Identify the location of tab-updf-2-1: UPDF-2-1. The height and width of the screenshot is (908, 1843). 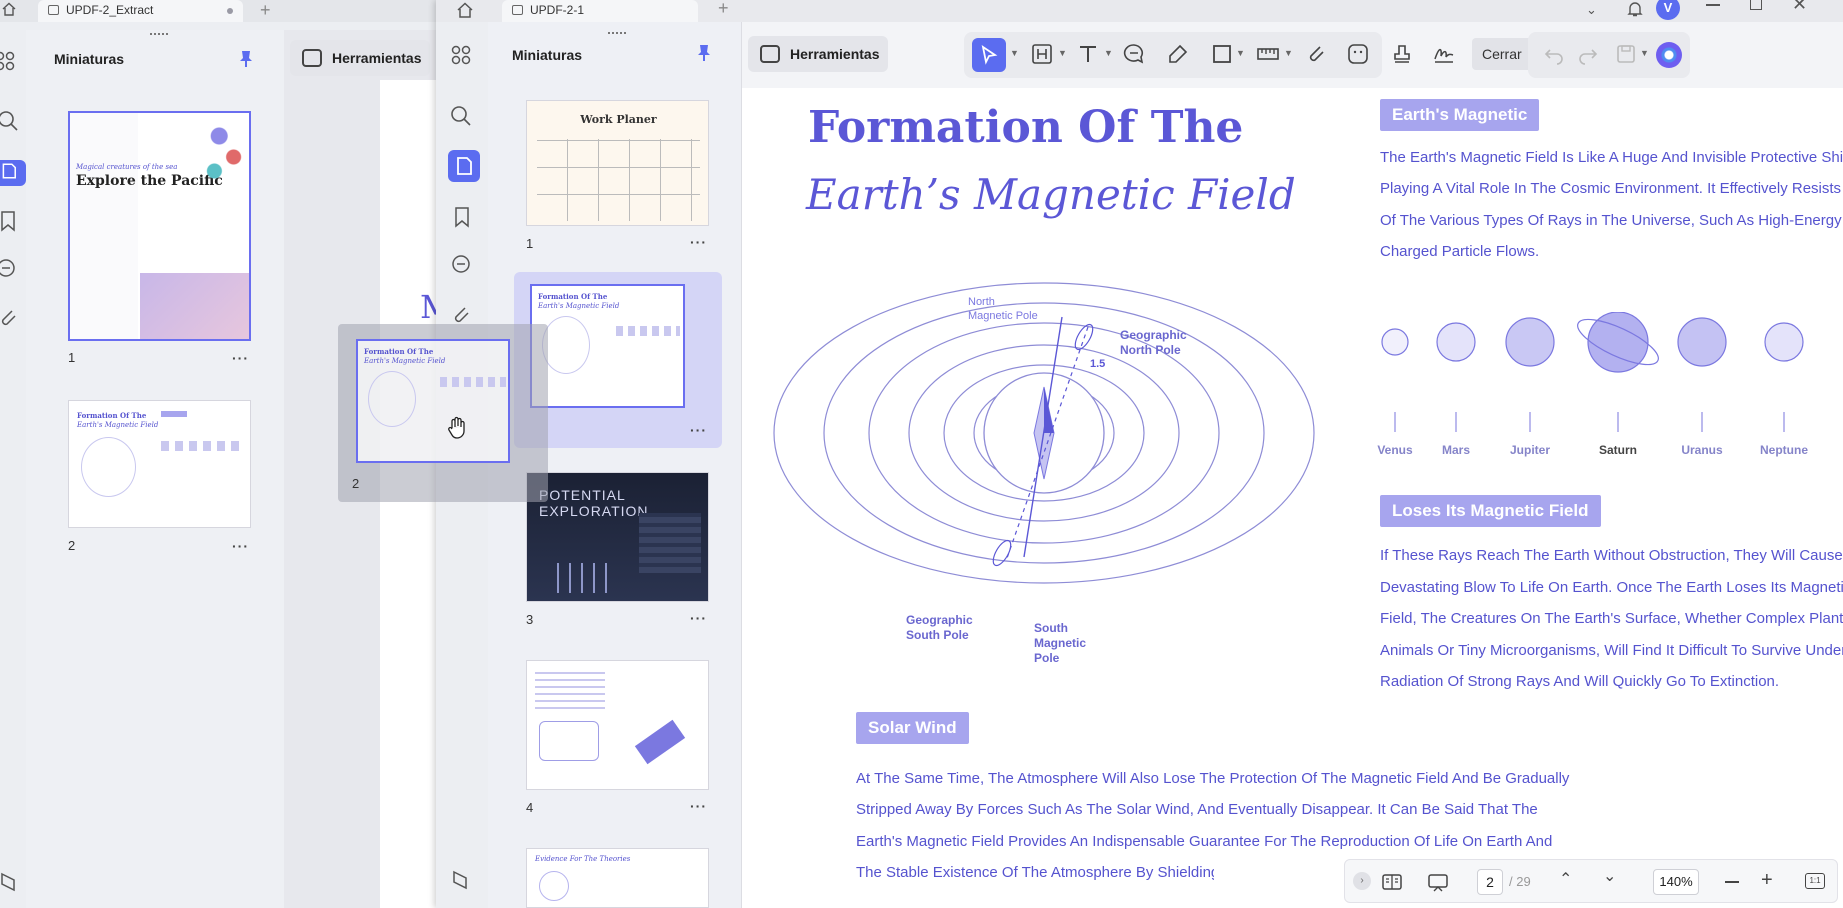
(600, 11).